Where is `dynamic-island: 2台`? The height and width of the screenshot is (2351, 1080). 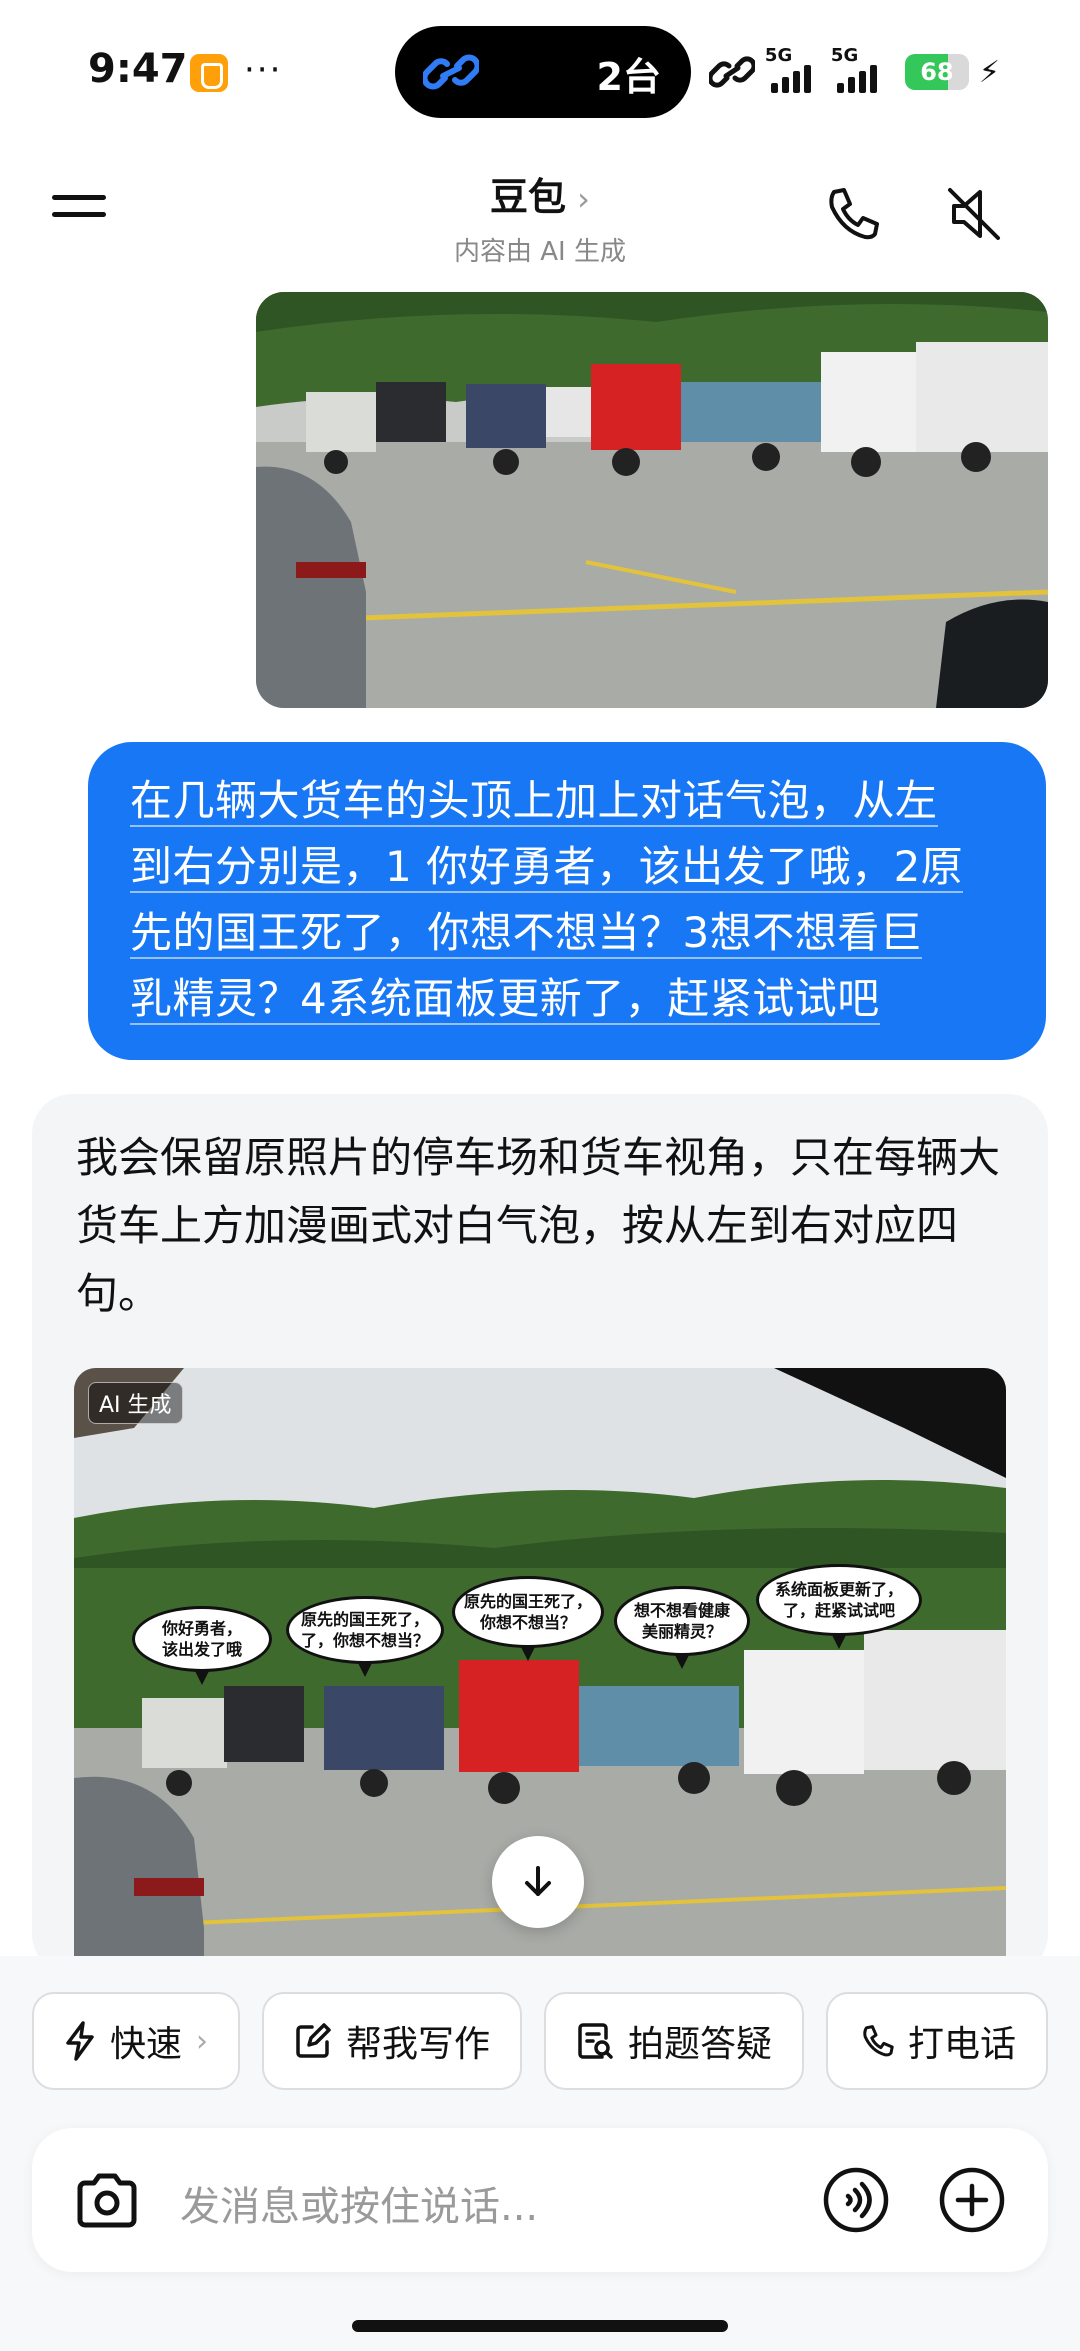 dynamic-island: 2台 is located at coordinates (543, 72).